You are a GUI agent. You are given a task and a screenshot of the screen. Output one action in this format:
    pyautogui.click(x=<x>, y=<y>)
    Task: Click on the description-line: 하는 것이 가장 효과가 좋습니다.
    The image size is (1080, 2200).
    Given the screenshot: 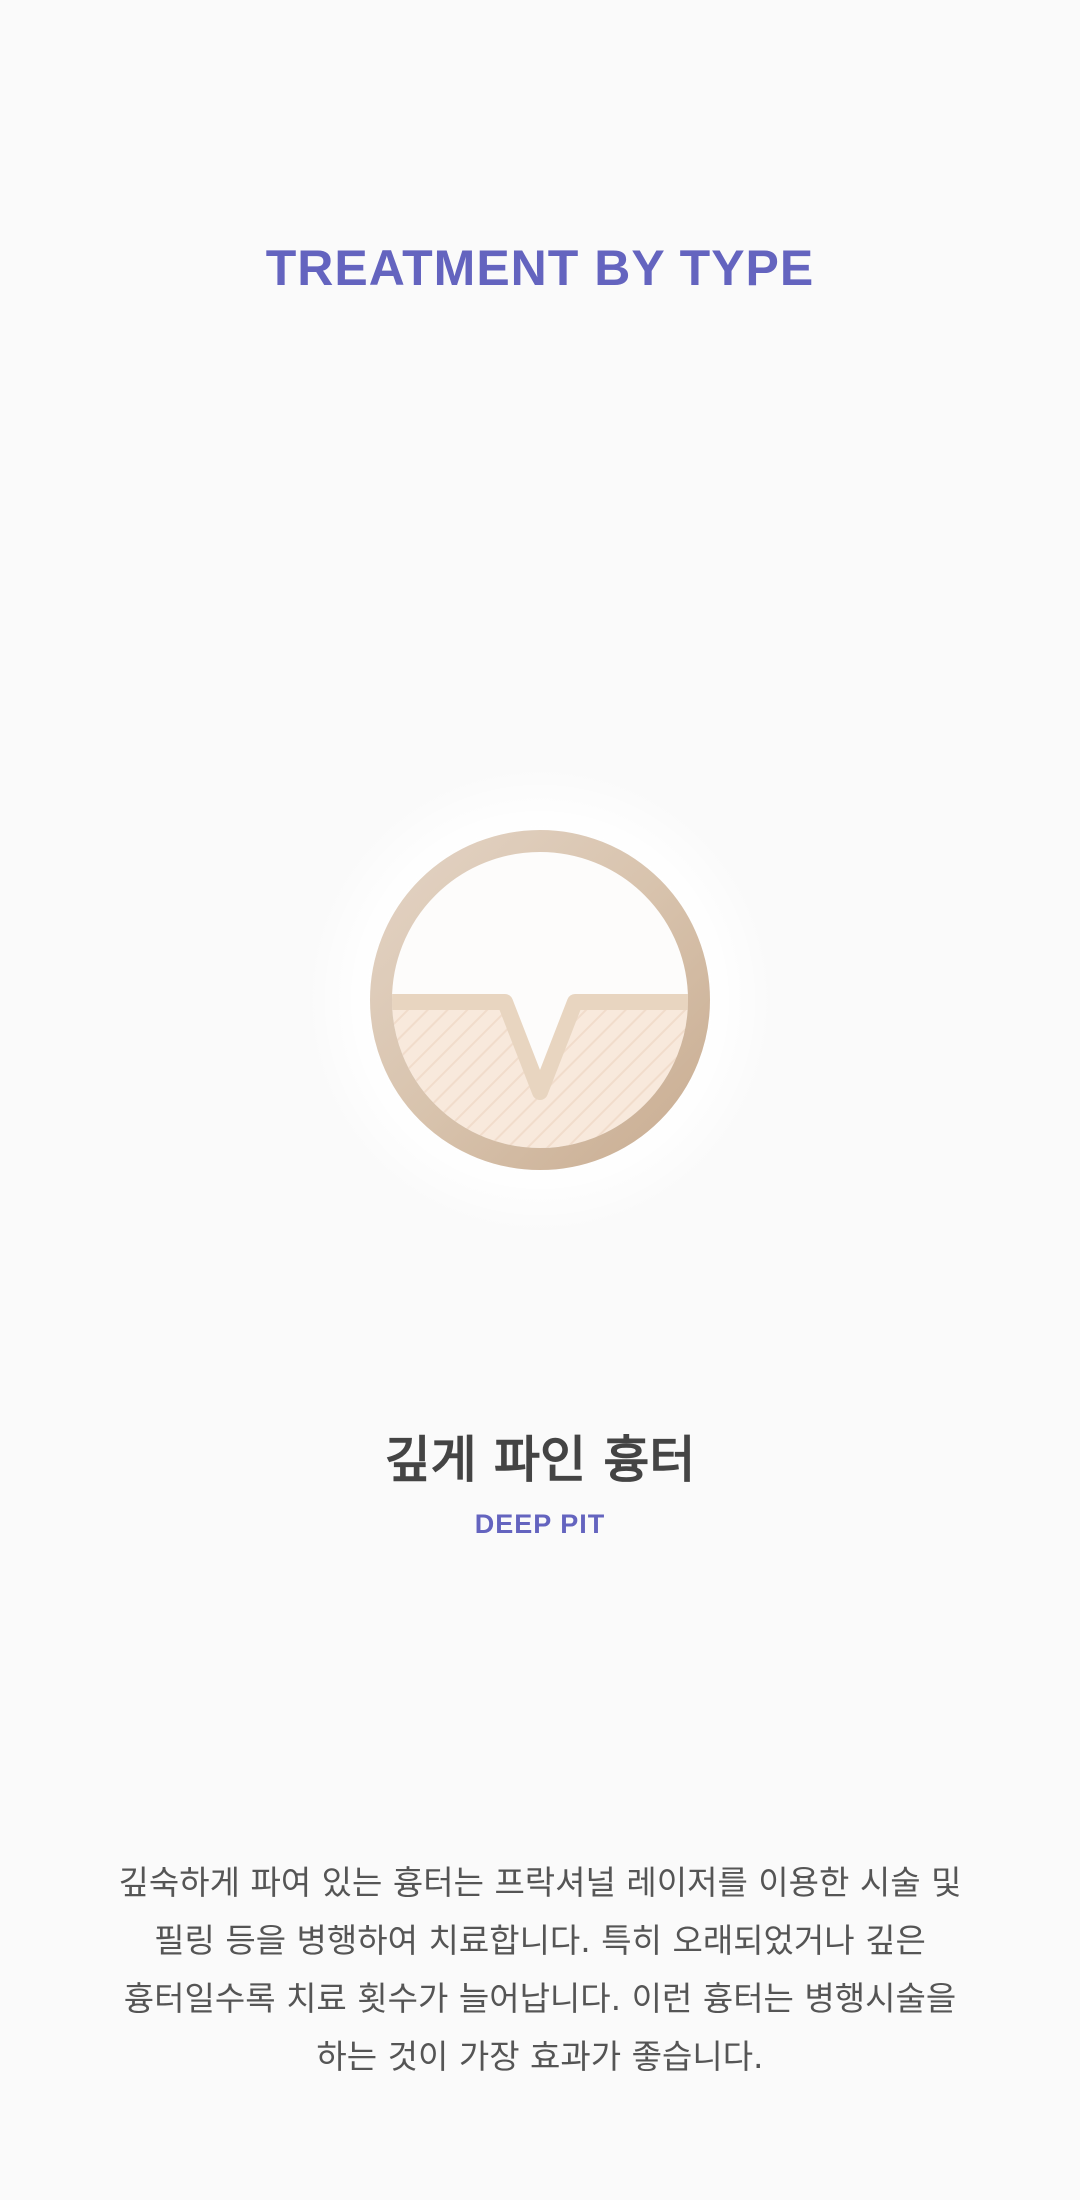 What is the action you would take?
    pyautogui.click(x=540, y=2056)
    